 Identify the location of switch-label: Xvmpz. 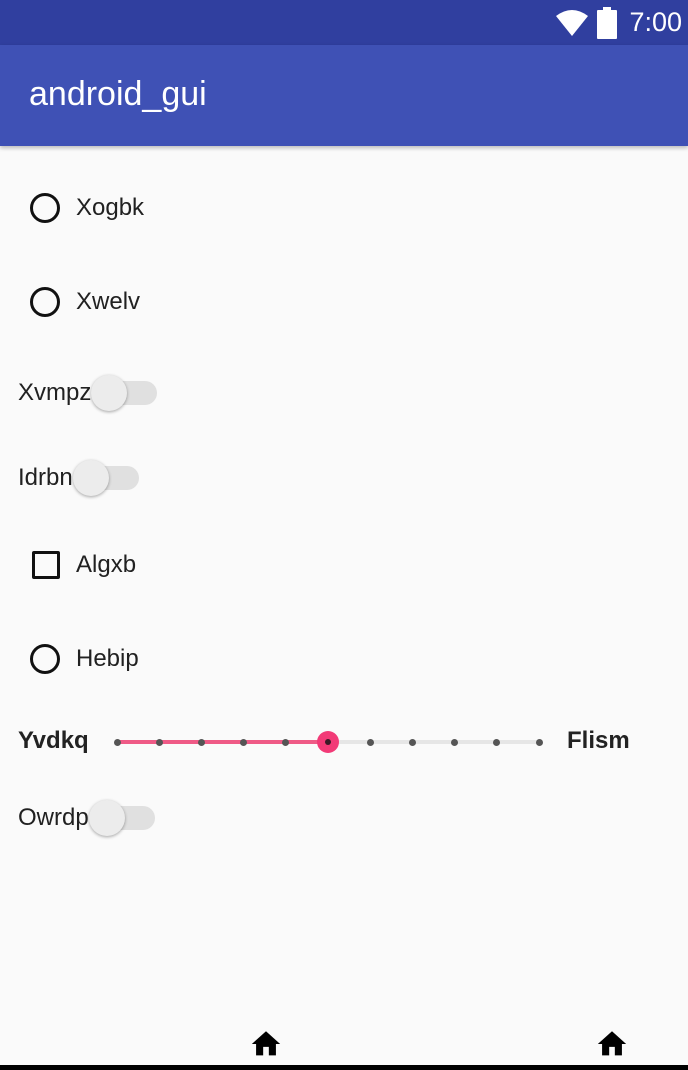
(55, 392).